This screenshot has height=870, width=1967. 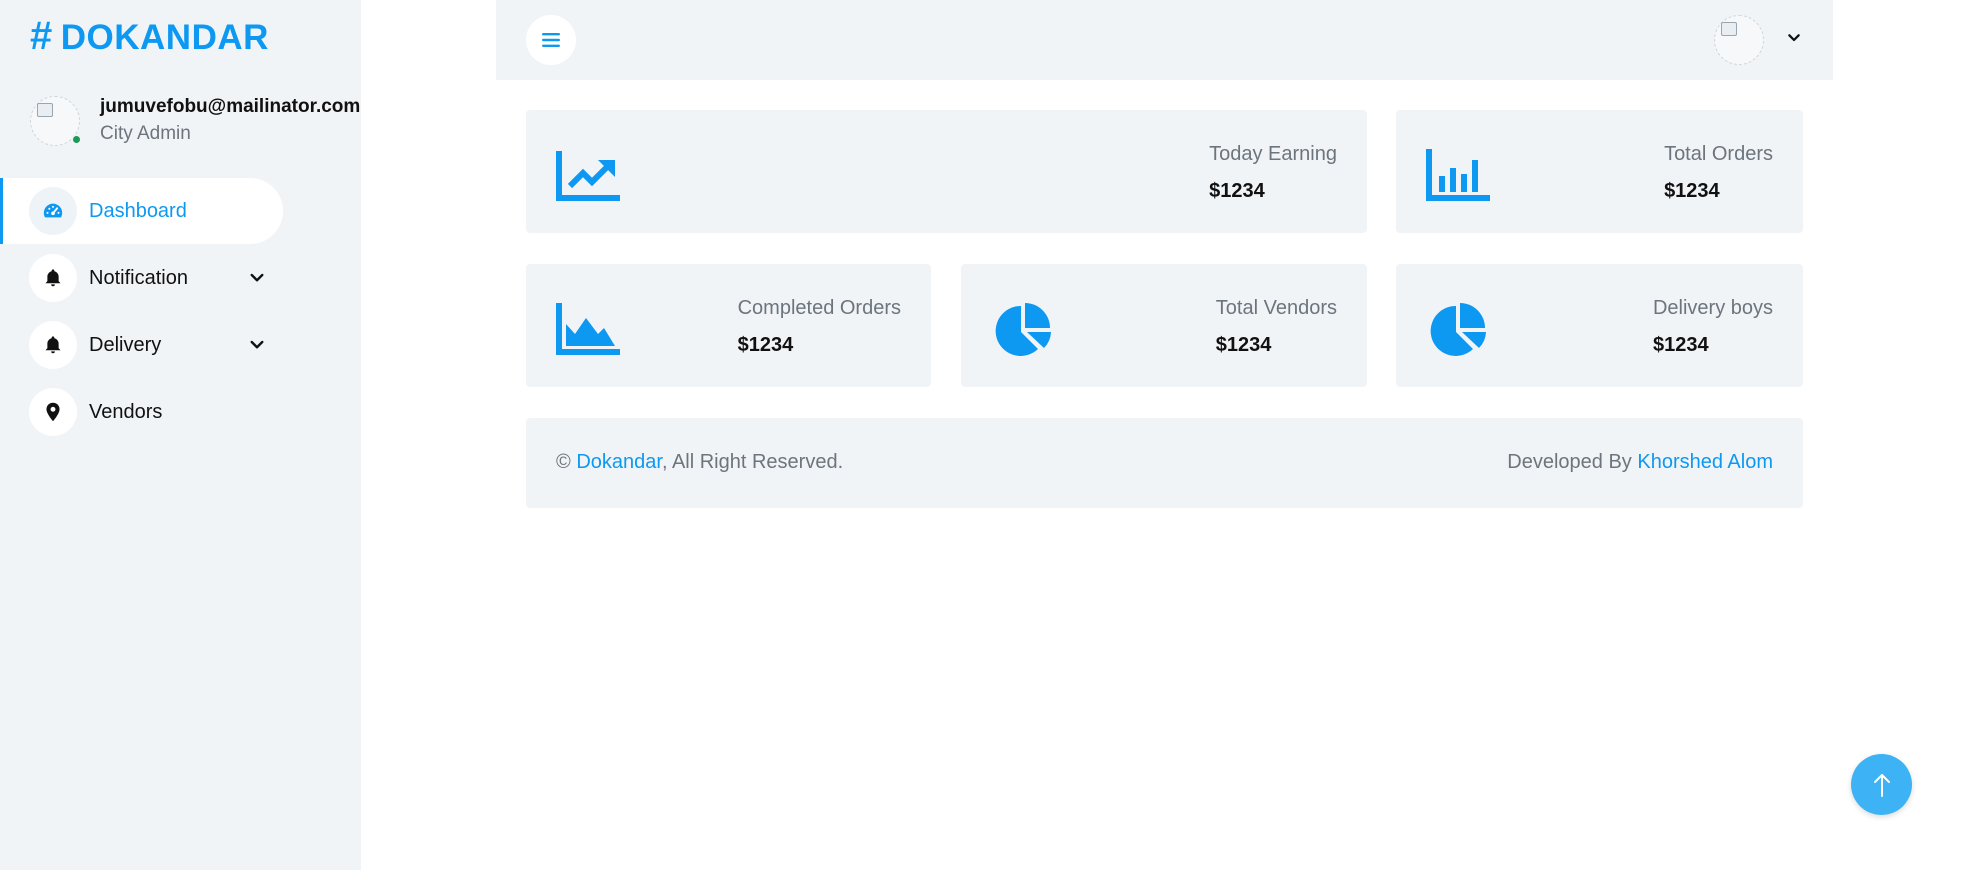 What do you see at coordinates (819, 308) in the screenshot?
I see `stat-label: Completed Orders` at bounding box center [819, 308].